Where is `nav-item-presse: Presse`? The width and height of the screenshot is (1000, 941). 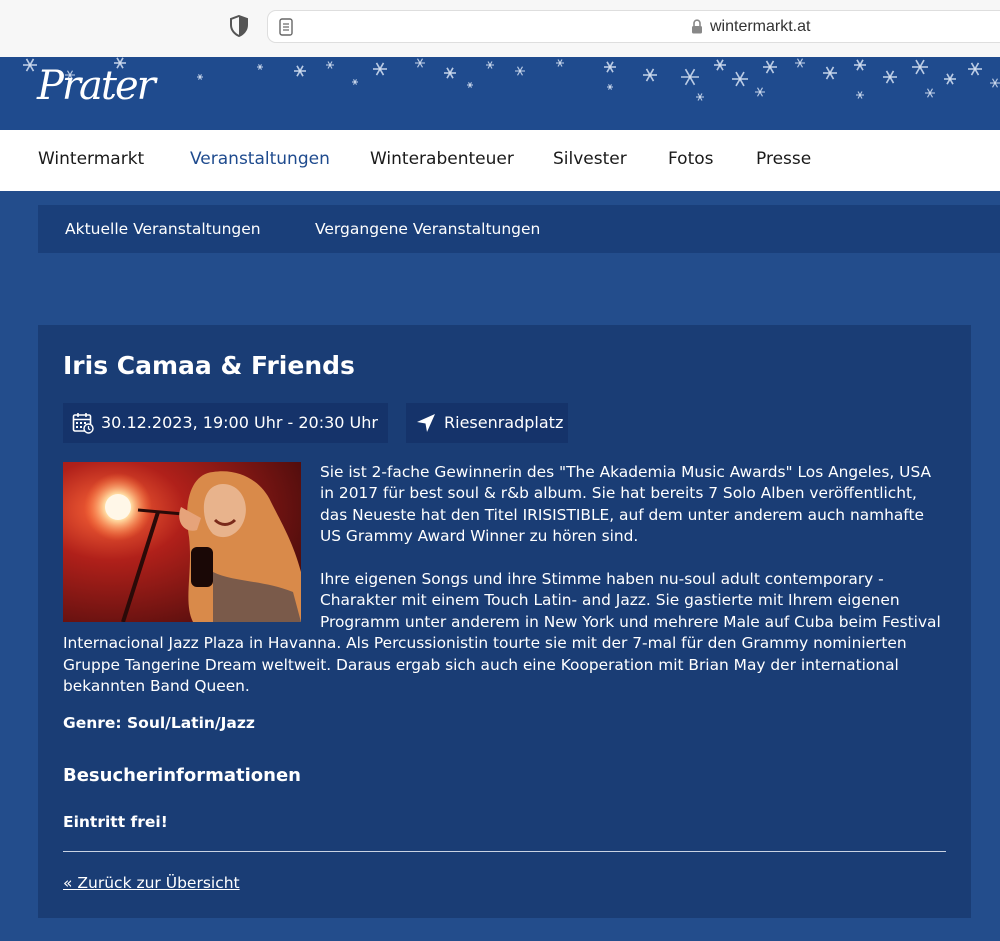 nav-item-presse: Presse is located at coordinates (783, 159).